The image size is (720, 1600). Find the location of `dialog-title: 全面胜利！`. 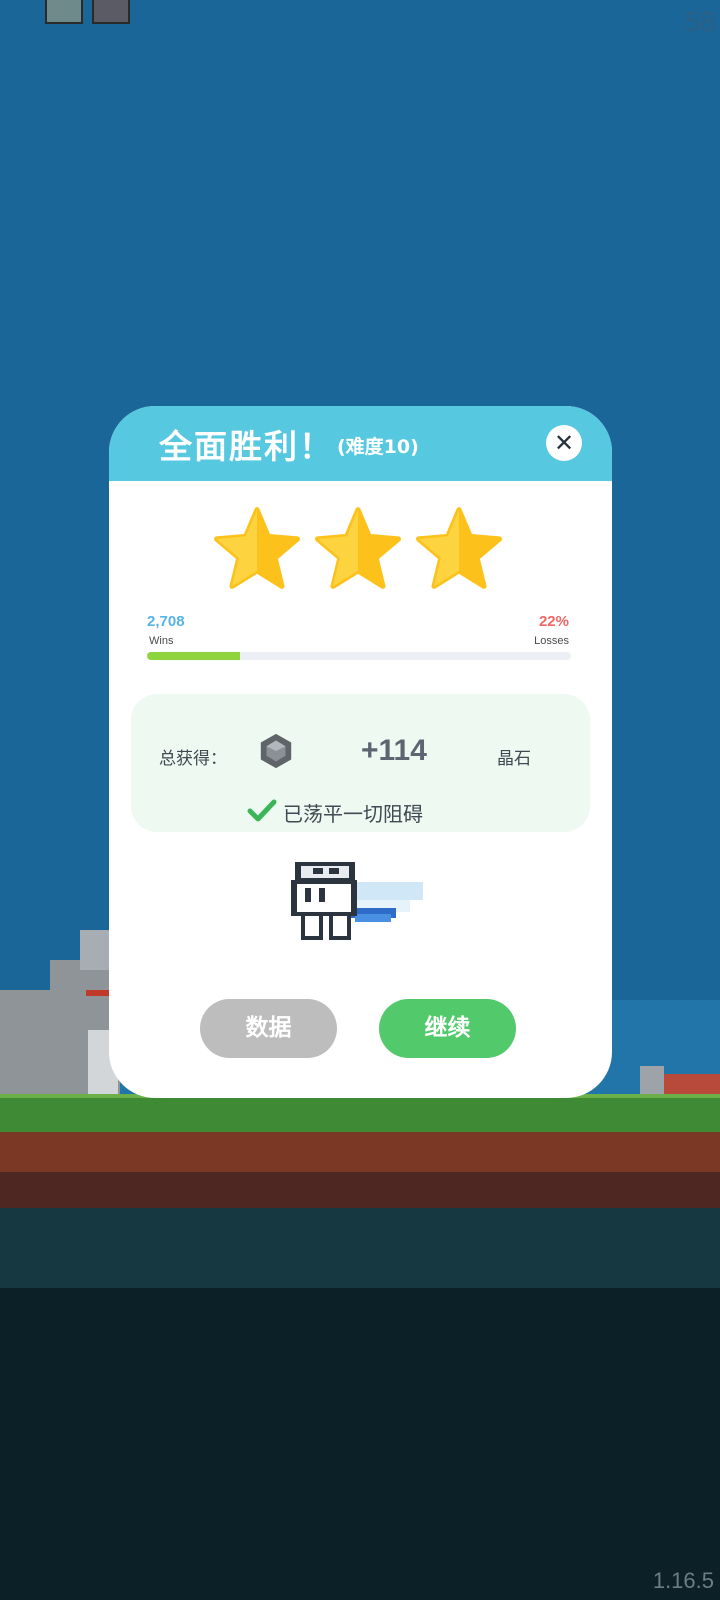

dialog-title: 全面胜利！ is located at coordinates (246, 446).